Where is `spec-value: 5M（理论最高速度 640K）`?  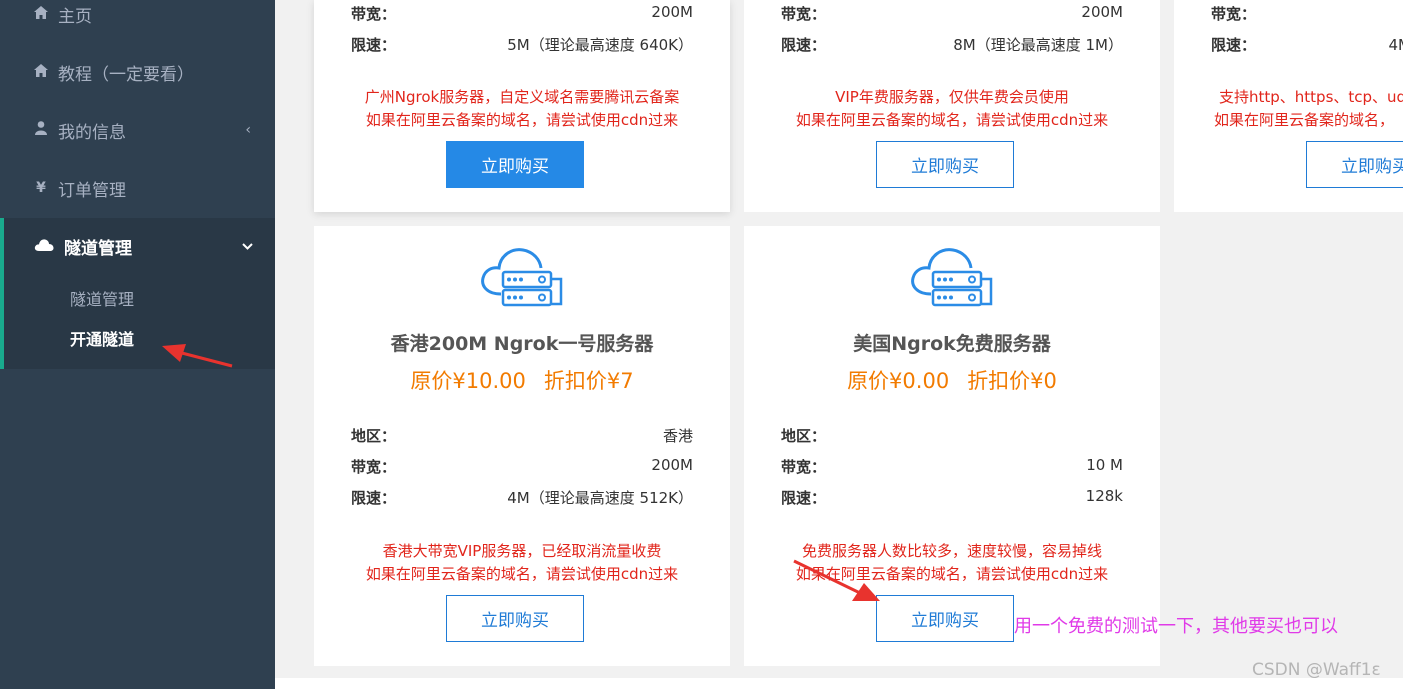 spec-value: 5M（理论最高速度 640K） is located at coordinates (600, 45).